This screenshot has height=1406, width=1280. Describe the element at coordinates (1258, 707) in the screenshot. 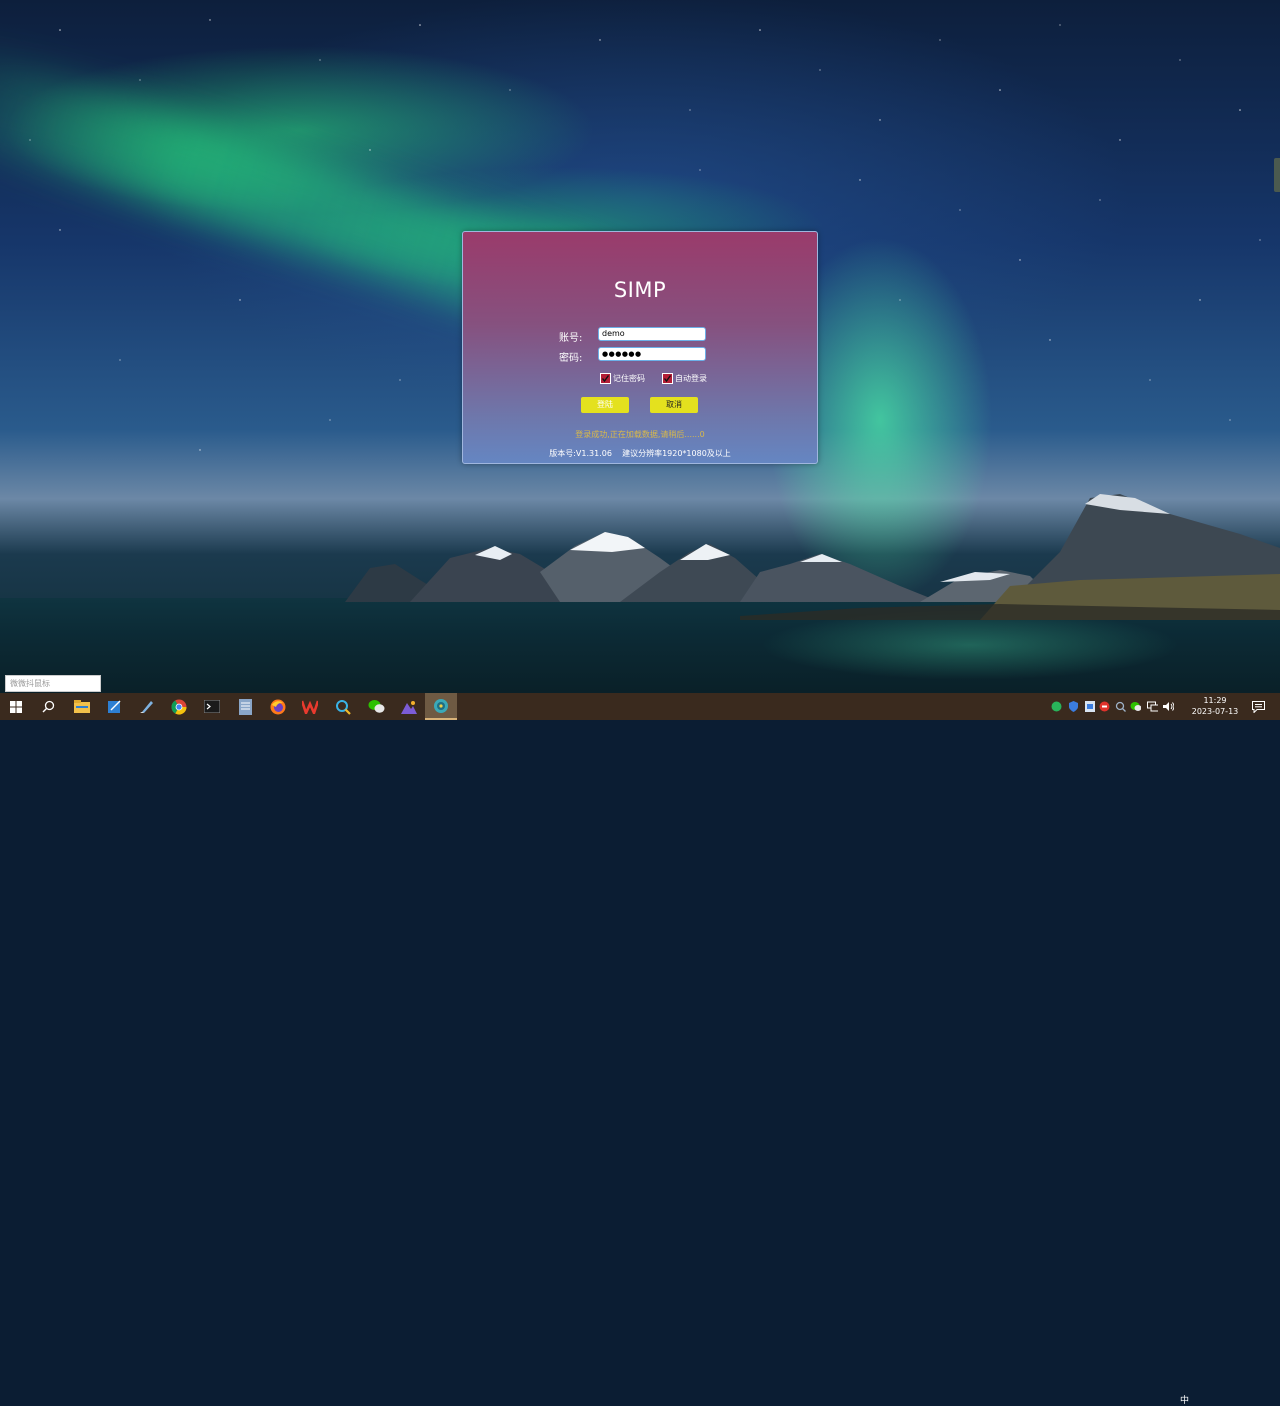

I see `notification-center-icon` at that location.